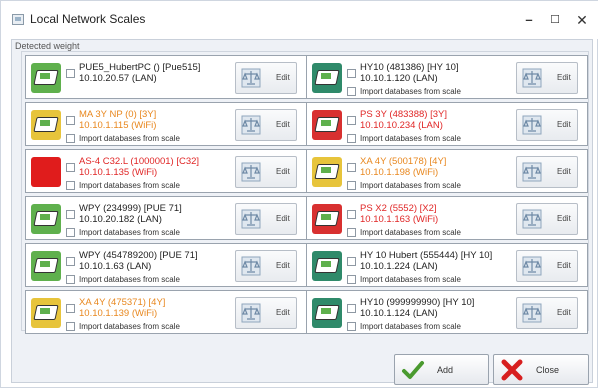 The image size is (598, 388). I want to click on scale-address: 10.10.10.234 (LAN), so click(401, 125).